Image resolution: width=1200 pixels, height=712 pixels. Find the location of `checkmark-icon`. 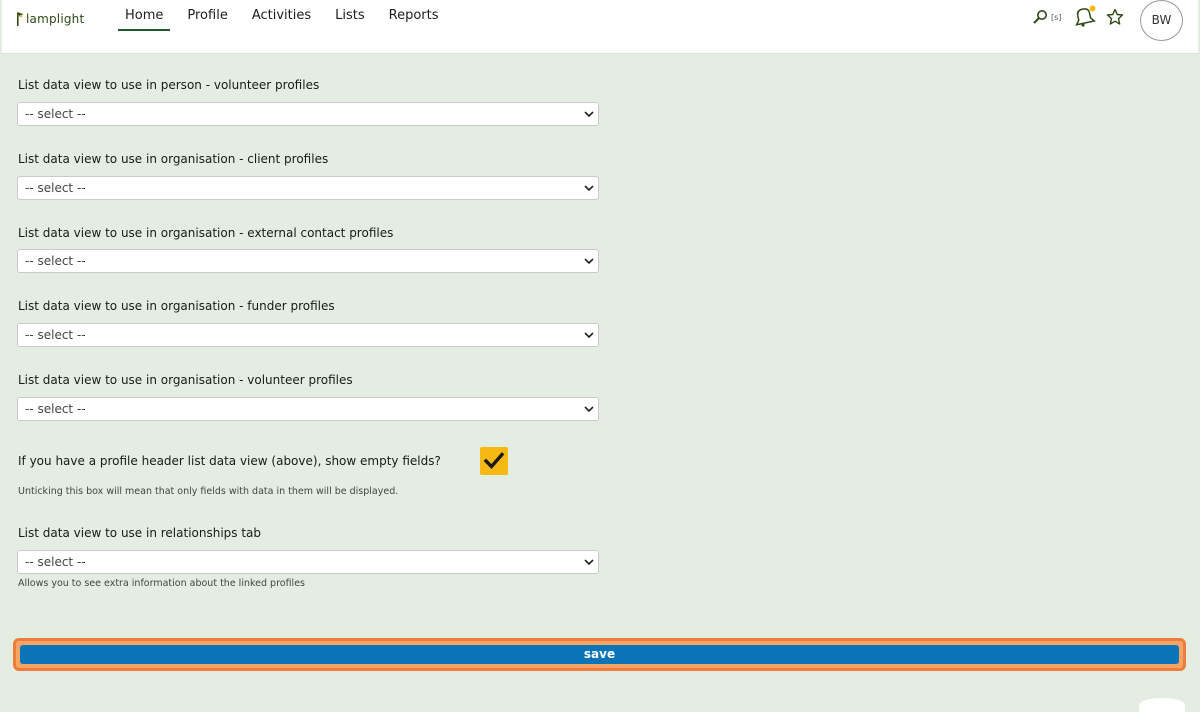

checkmark-icon is located at coordinates (494, 460).